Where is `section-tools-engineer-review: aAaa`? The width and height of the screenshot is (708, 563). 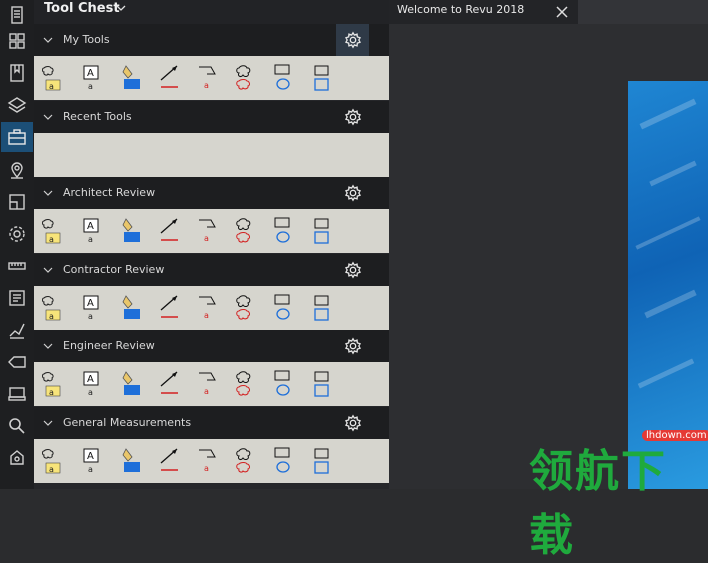 section-tools-engineer-review: aAaa is located at coordinates (211, 384).